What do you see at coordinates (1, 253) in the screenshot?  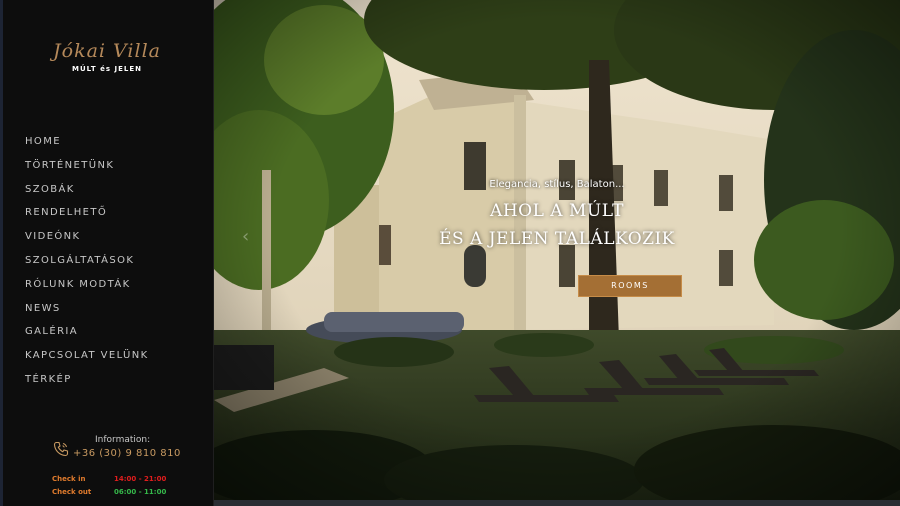 I see `sidebar-edge` at bounding box center [1, 253].